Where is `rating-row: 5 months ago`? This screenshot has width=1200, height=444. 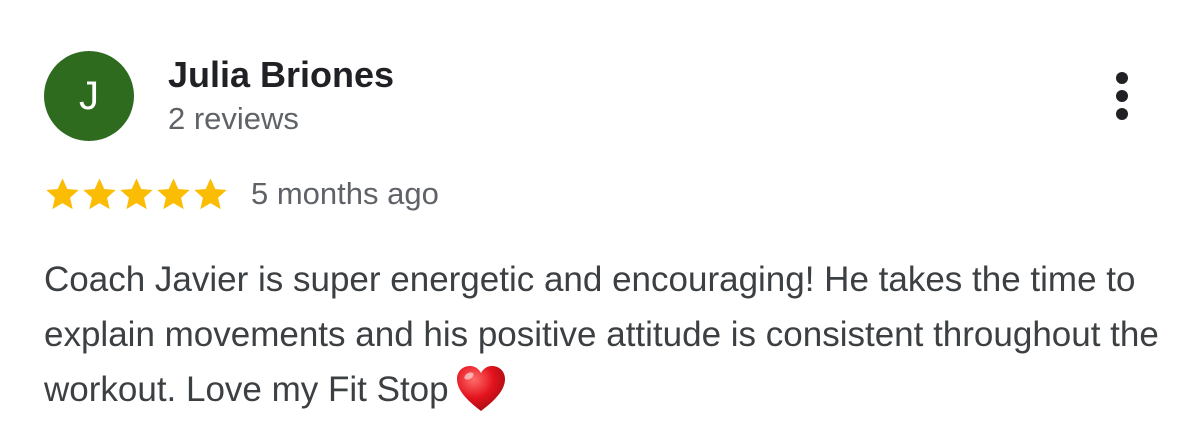
rating-row: 5 months ago is located at coordinates (241, 194).